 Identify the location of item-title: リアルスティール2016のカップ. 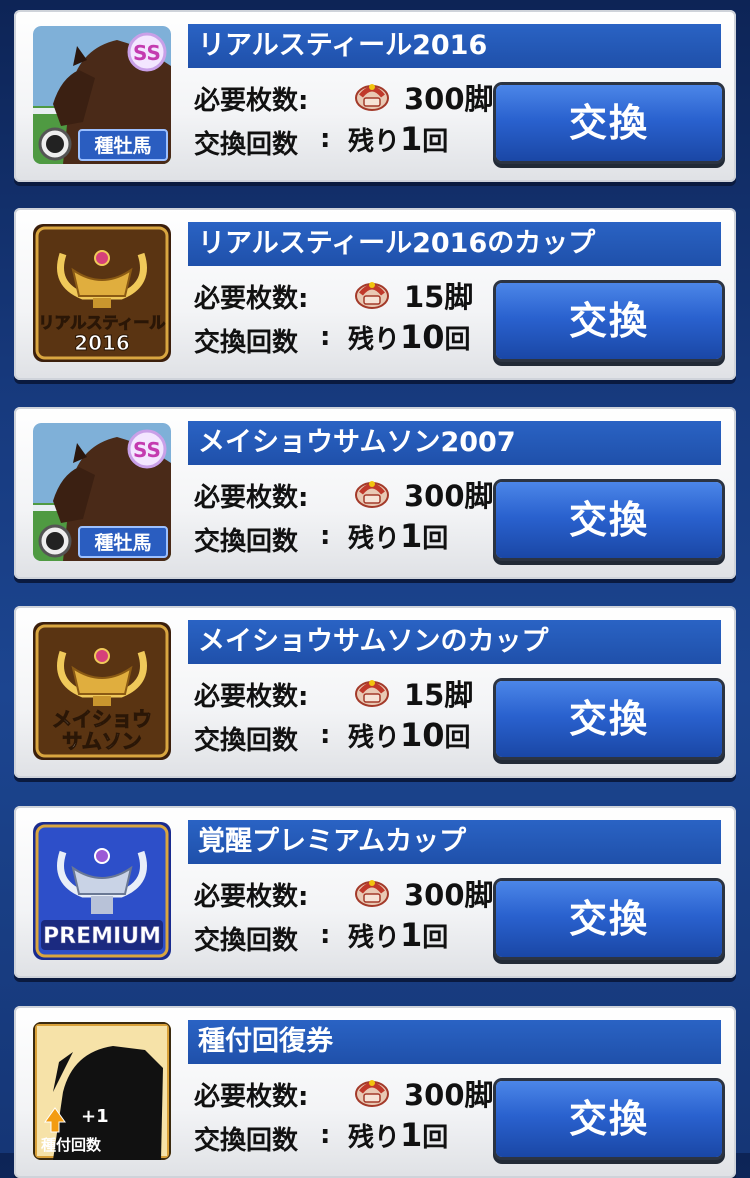
(454, 244).